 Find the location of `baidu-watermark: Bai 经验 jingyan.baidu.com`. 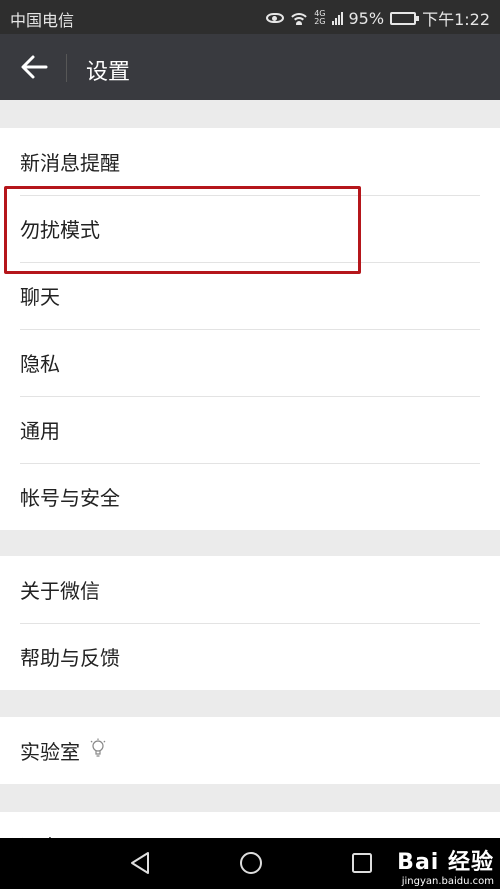

baidu-watermark: Bai 经验 jingyan.baidu.com is located at coordinates (445, 865).